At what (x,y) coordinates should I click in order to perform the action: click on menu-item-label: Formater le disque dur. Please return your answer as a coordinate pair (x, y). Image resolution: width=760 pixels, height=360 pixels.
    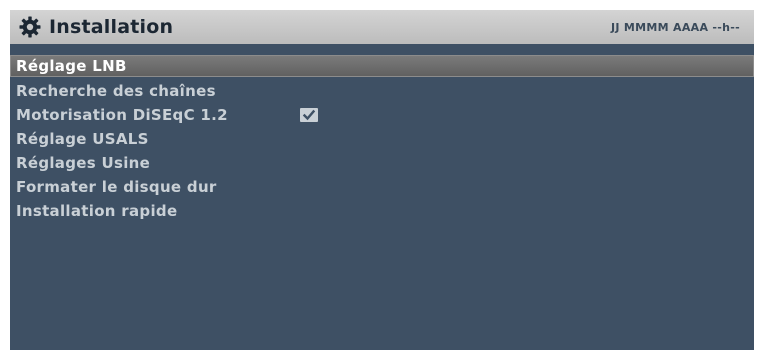
    Looking at the image, I should click on (116, 187).